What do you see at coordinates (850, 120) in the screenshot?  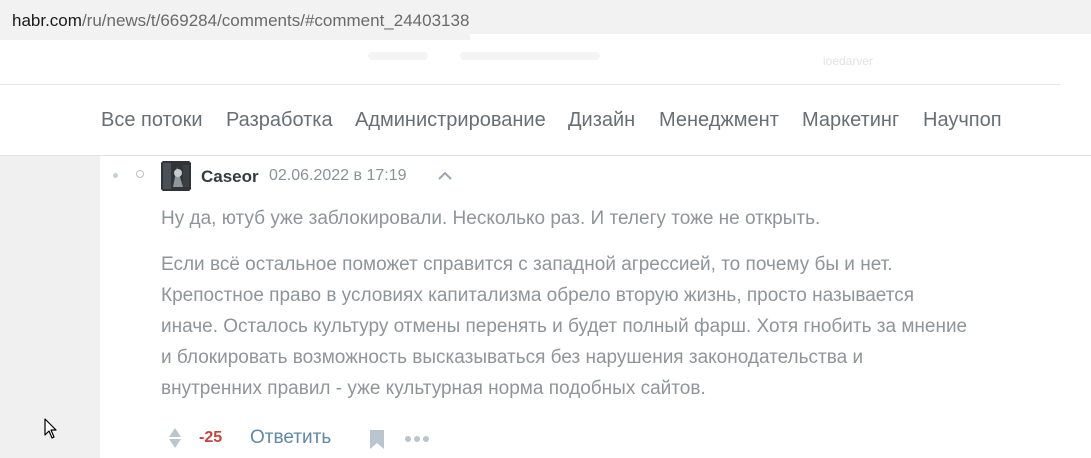 I see `nav-item-marketing: Маркетинг` at bounding box center [850, 120].